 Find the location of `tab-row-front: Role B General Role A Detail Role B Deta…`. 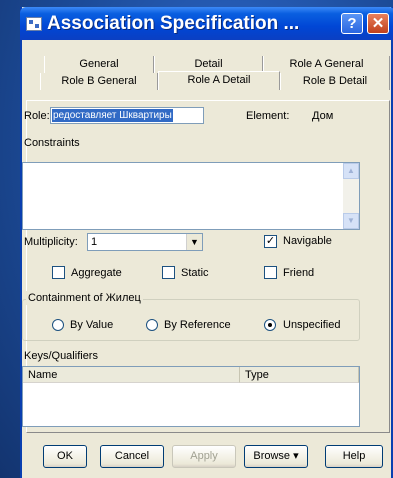

tab-row-front: Role B General Role A Detail Role B Deta… is located at coordinates (215, 80).